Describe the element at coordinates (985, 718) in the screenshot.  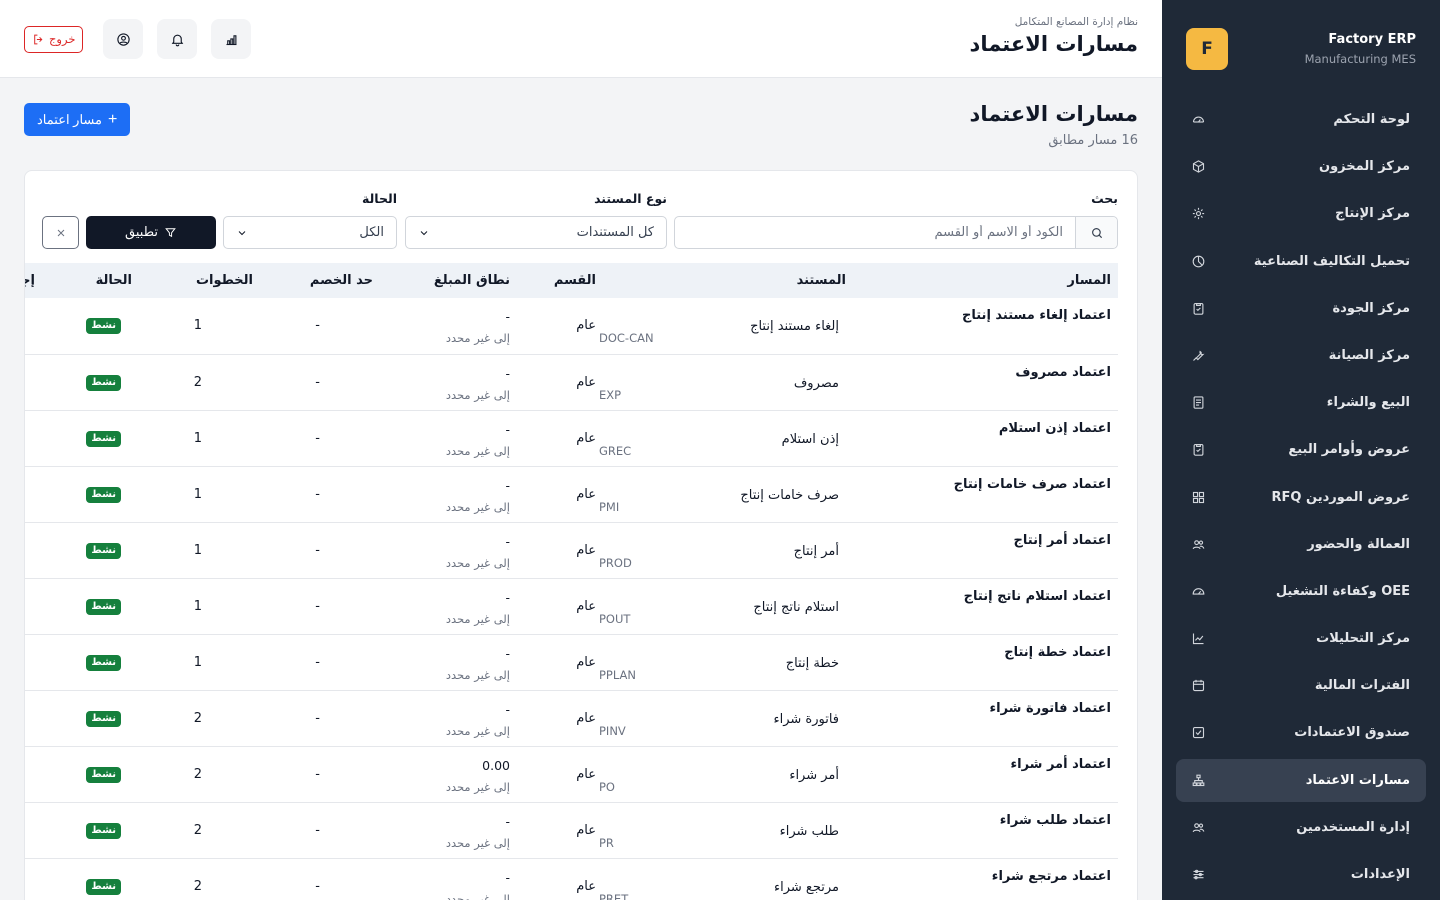
I see `route-cell: اعتماد فاتورة شراء` at that location.